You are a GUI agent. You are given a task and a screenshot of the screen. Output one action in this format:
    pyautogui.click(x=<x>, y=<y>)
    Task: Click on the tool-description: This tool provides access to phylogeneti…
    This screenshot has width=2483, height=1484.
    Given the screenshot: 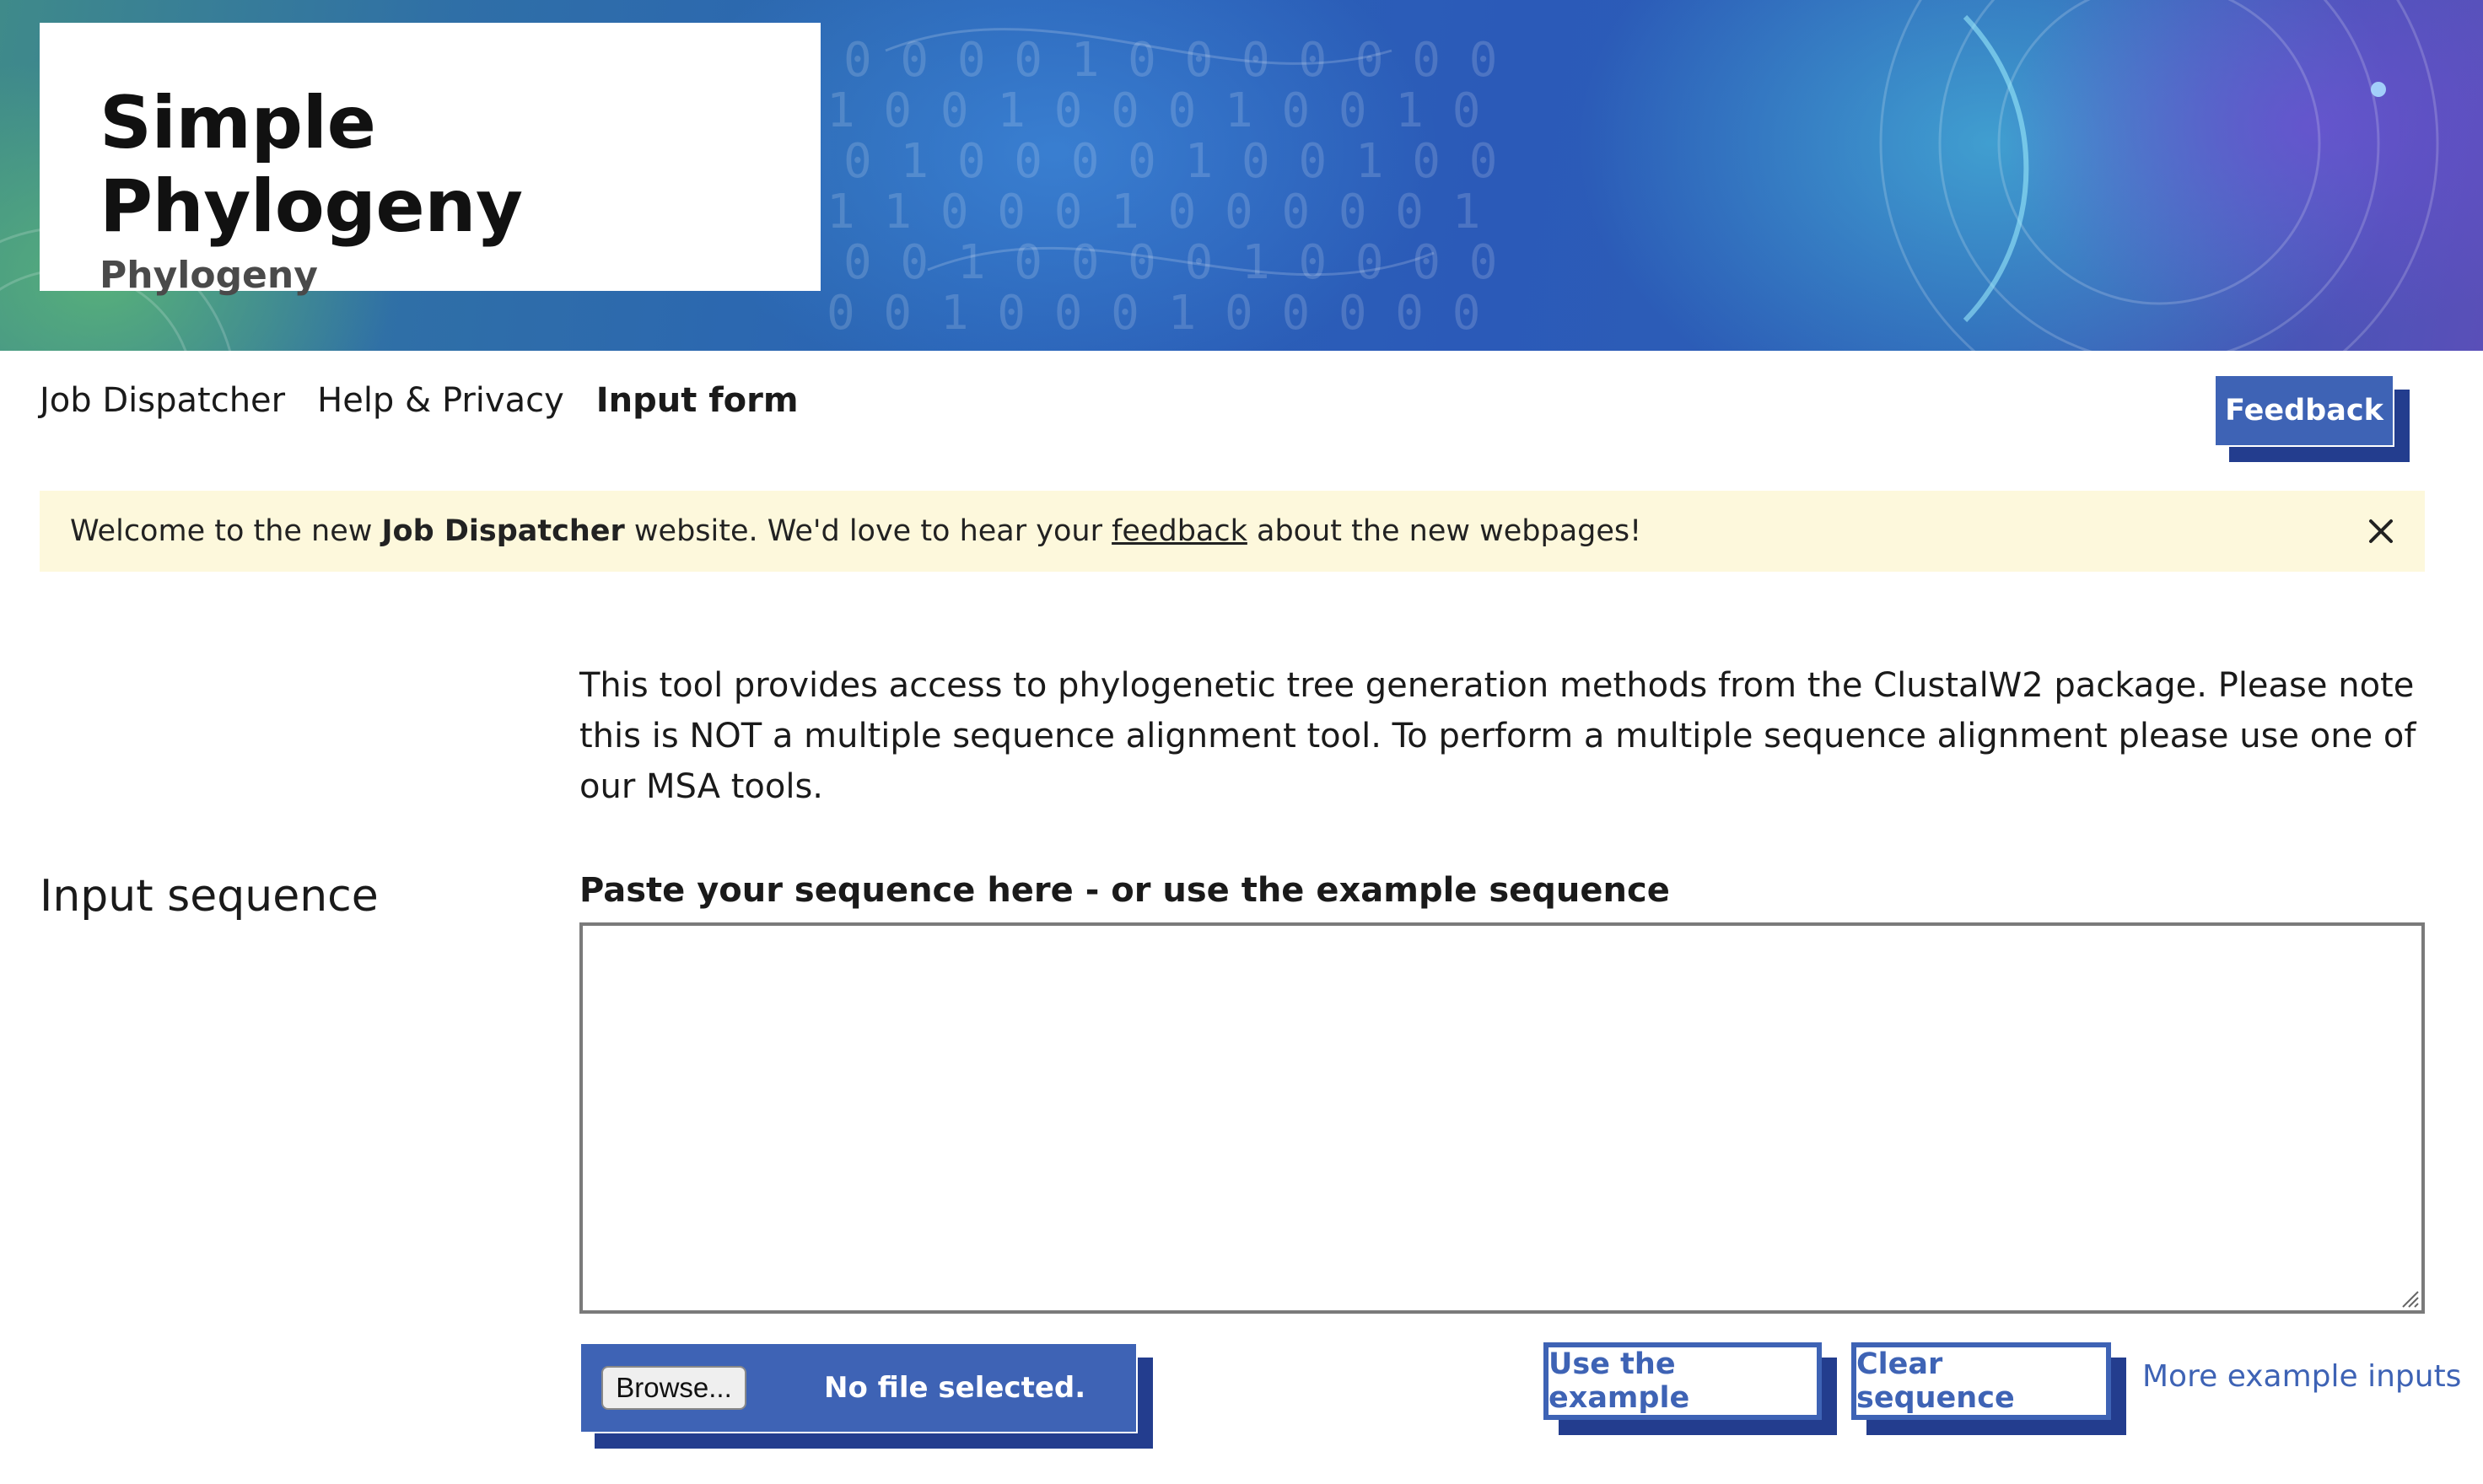 What is the action you would take?
    pyautogui.click(x=1497, y=736)
    